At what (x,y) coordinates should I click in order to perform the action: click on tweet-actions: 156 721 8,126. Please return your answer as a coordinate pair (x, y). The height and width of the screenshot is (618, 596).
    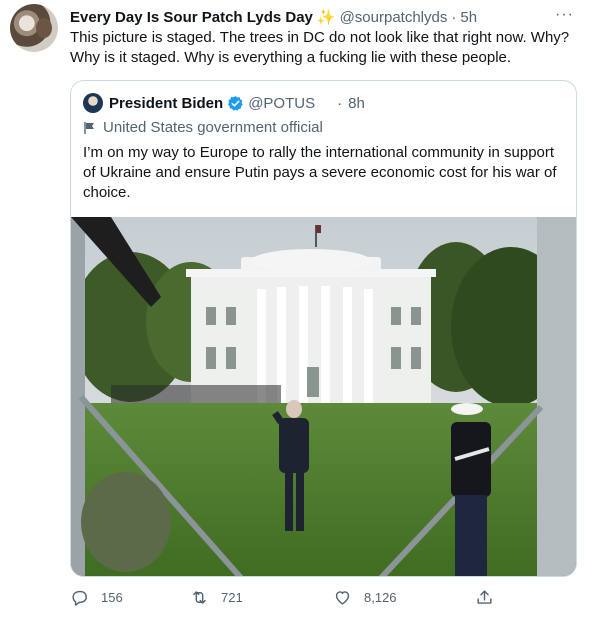
    Looking at the image, I should click on (300, 599).